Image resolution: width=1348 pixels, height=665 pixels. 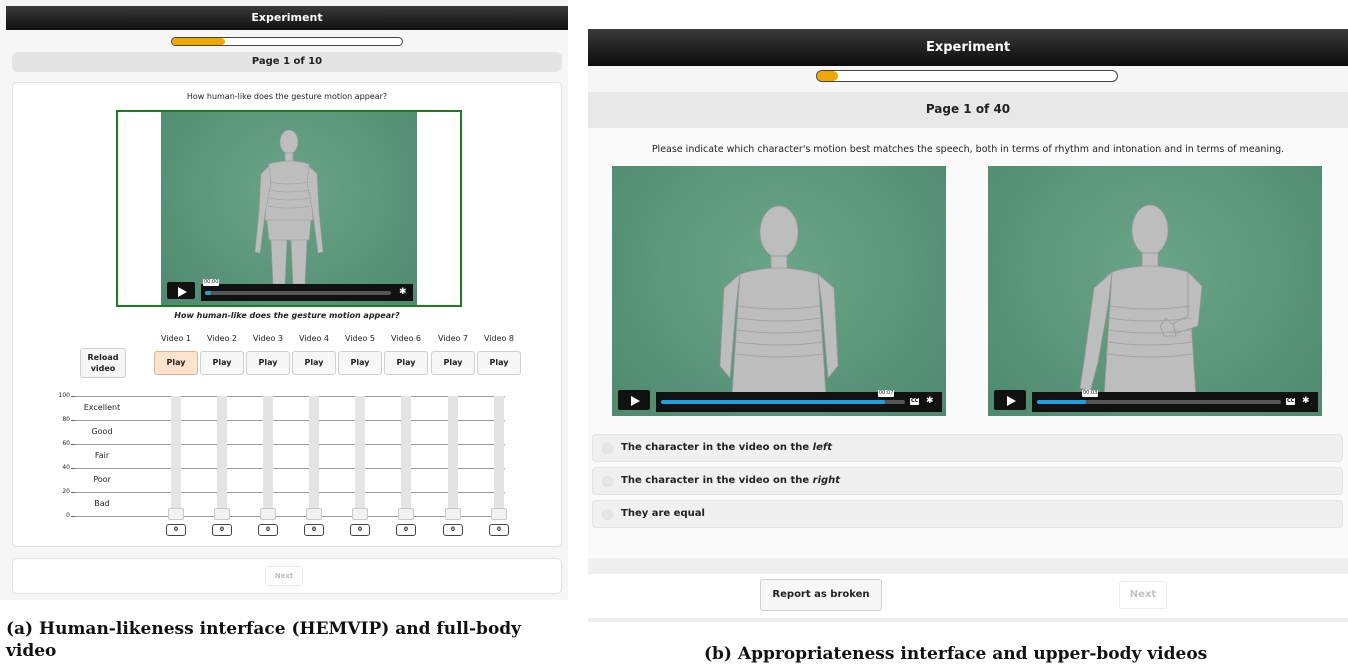 What do you see at coordinates (406, 338) in the screenshot?
I see `video-label: Video 6` at bounding box center [406, 338].